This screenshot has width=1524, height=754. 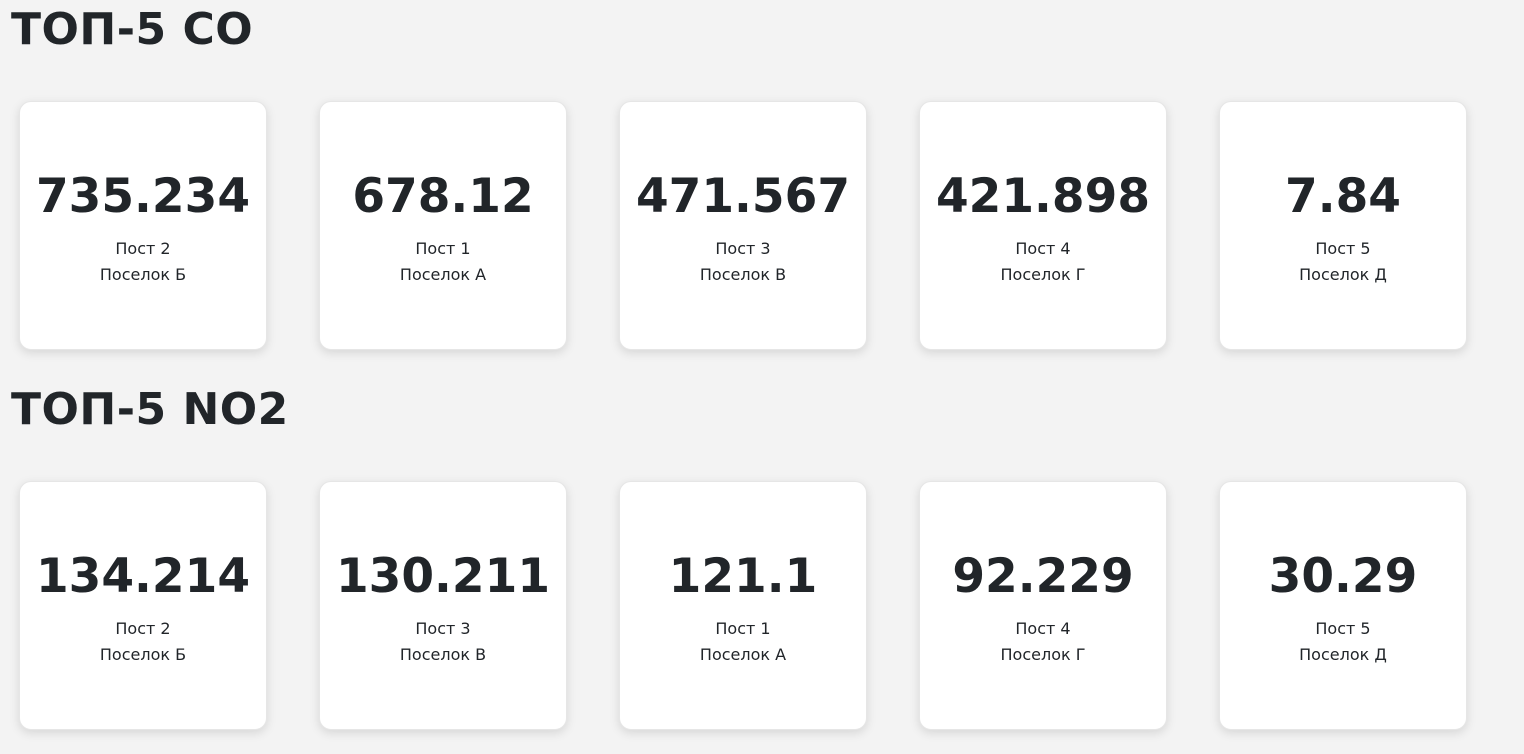 I want to click on station-value: 471.567, so click(x=743, y=196).